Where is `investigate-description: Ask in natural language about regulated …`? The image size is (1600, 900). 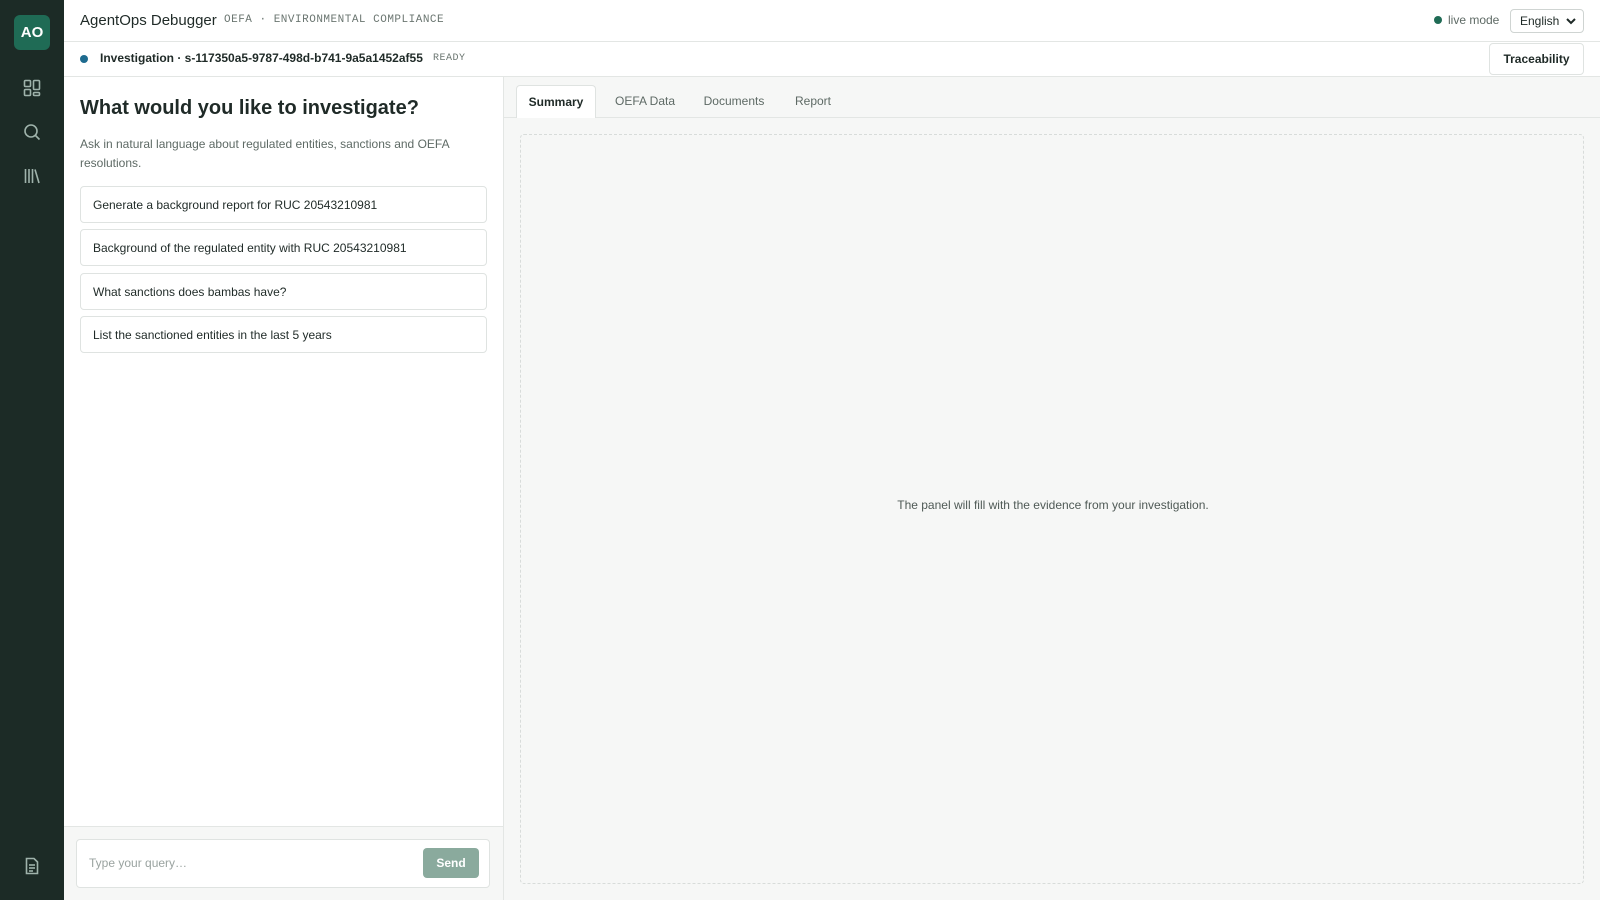
investigate-description: Ask in natural language about regulated … is located at coordinates (264, 153).